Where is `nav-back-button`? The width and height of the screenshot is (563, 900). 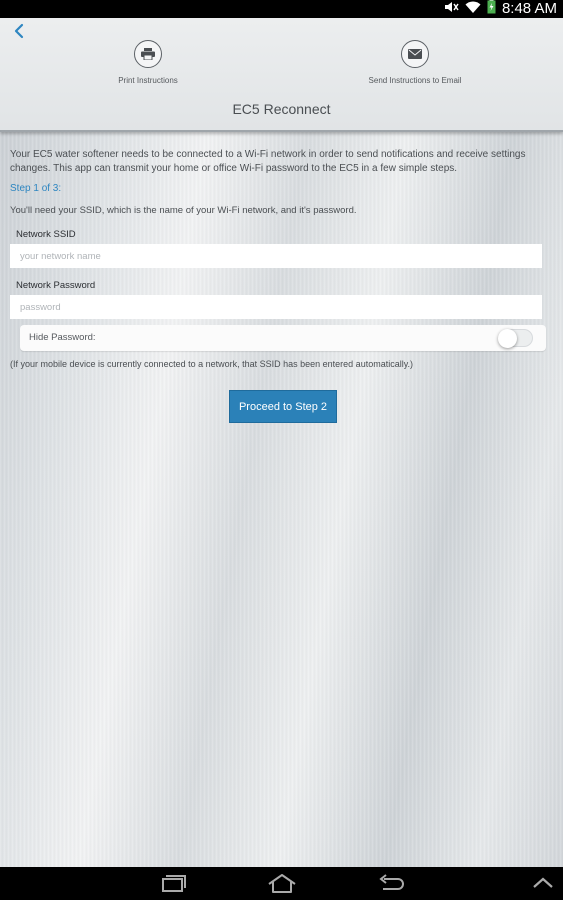 nav-back-button is located at coordinates (391, 884).